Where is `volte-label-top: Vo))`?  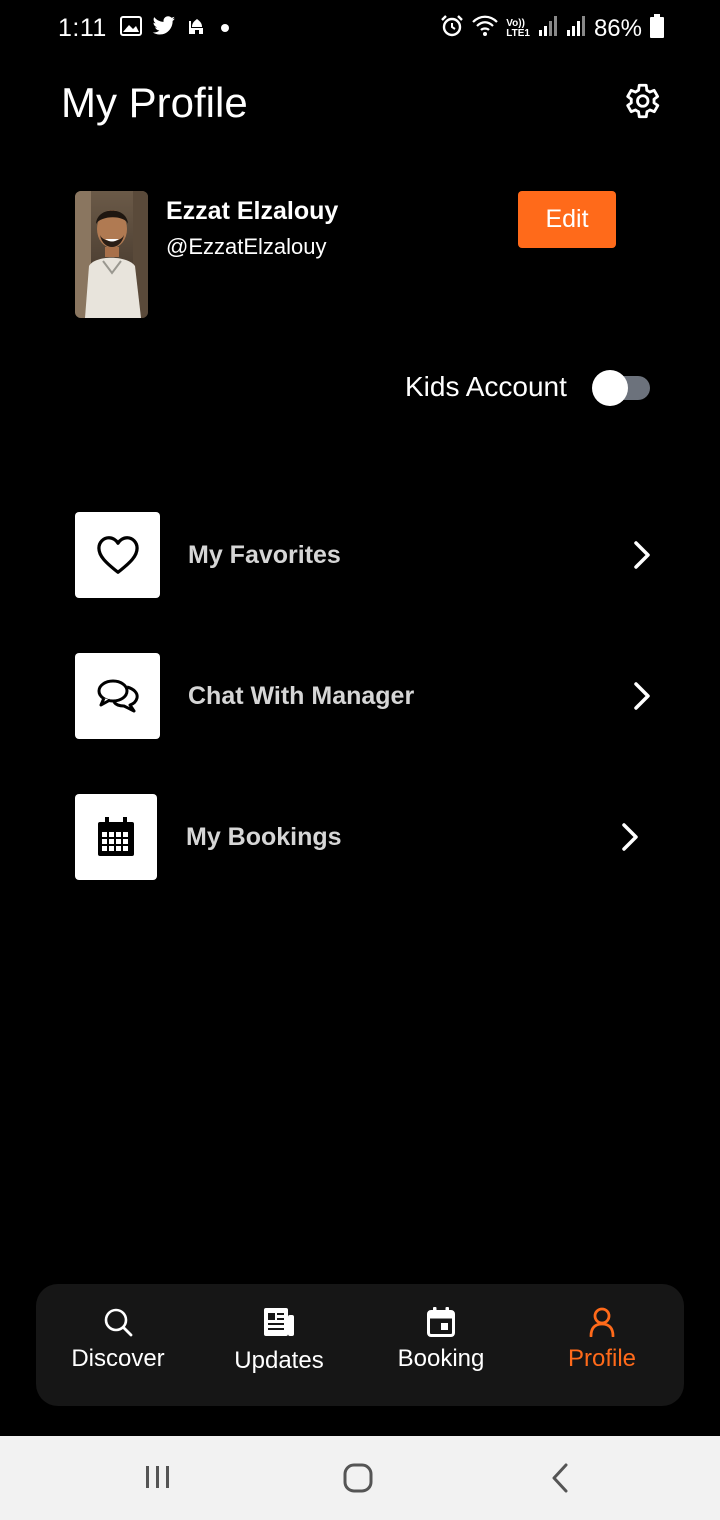 volte-label-top: Vo)) is located at coordinates (515, 23).